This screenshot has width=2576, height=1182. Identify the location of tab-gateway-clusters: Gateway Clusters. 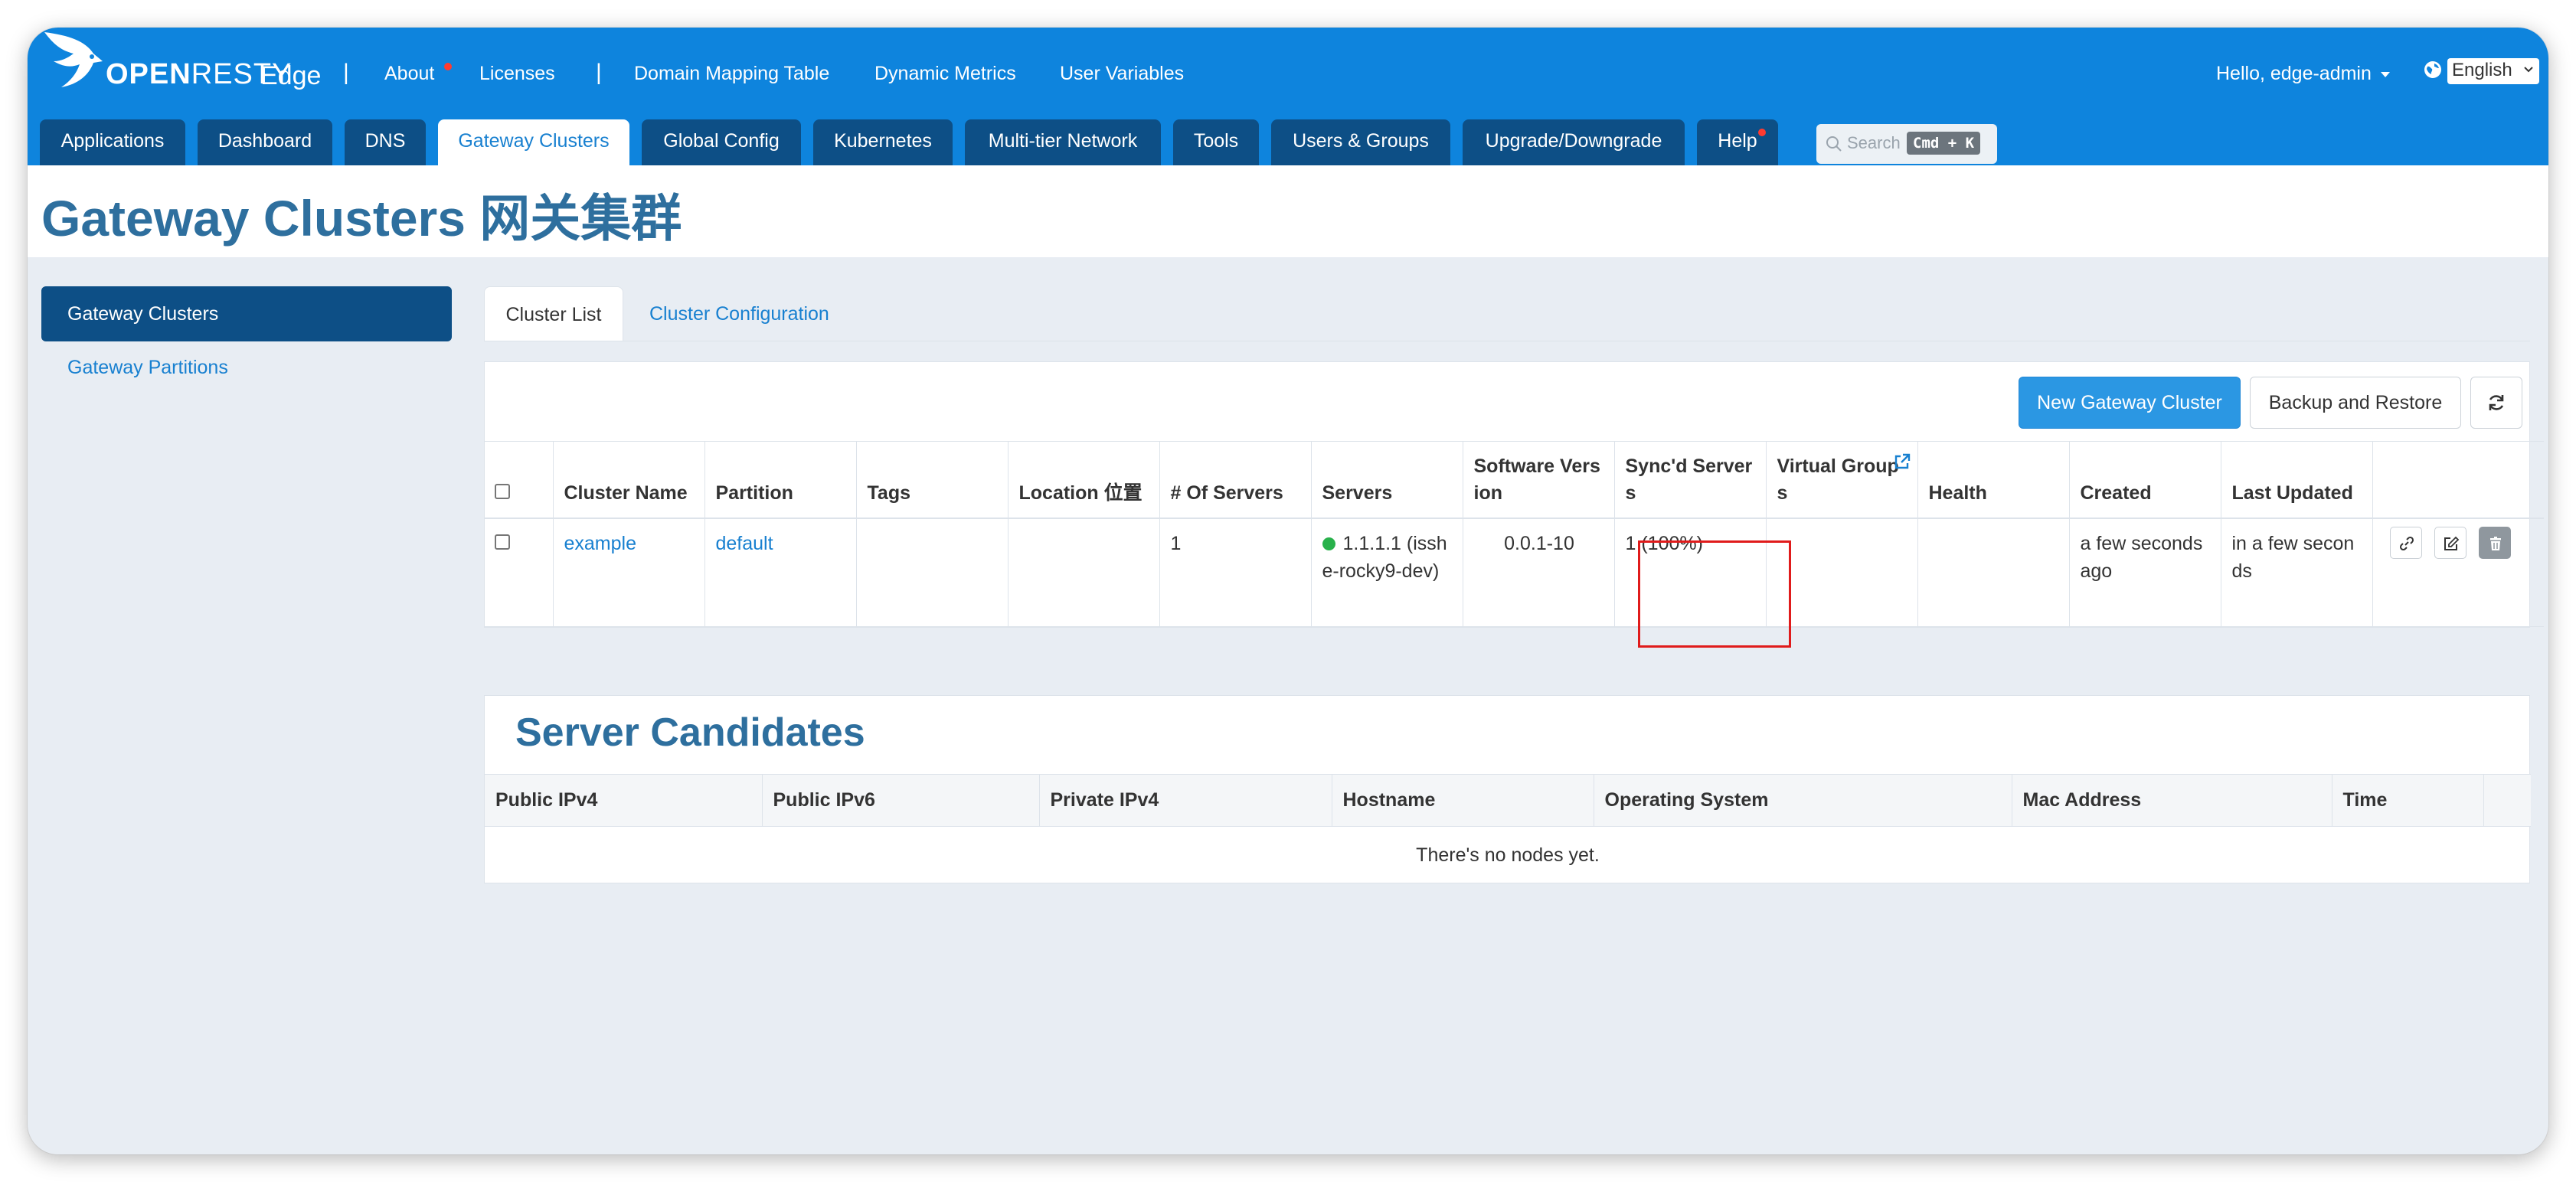
(533, 142).